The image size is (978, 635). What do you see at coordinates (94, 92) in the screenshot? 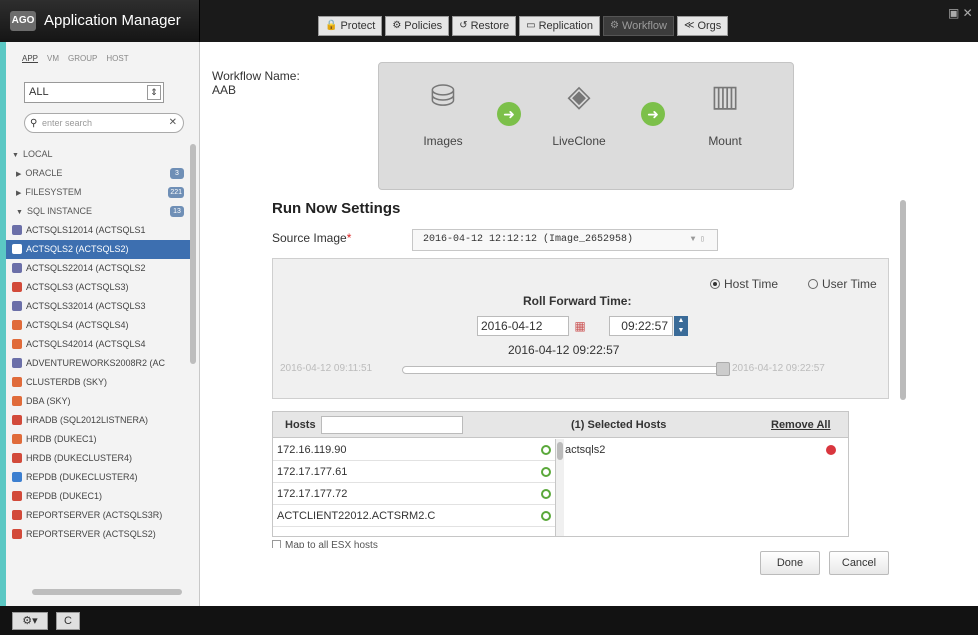
I see `scope-select: ALL ⇕` at bounding box center [94, 92].